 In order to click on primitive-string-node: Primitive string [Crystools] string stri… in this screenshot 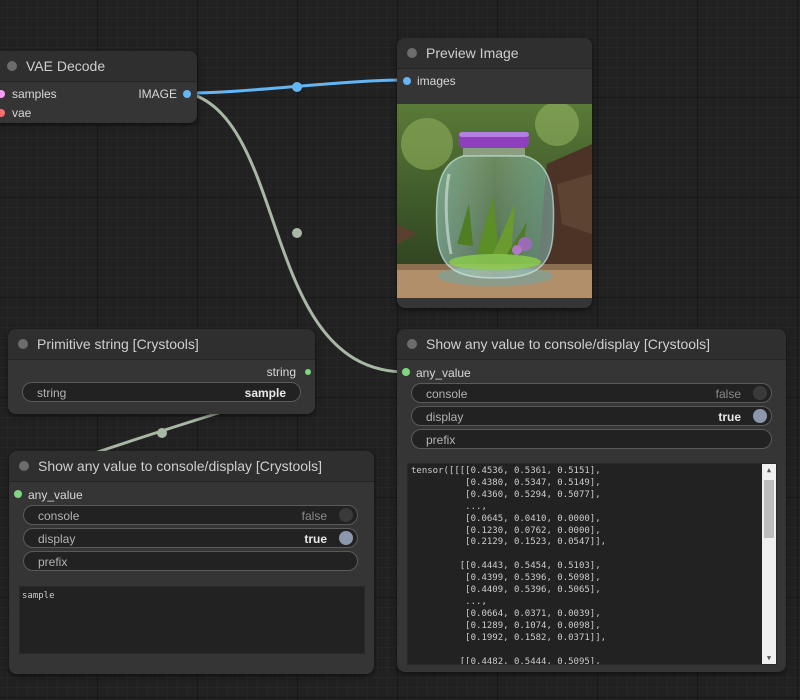, I will do `click(161, 371)`.